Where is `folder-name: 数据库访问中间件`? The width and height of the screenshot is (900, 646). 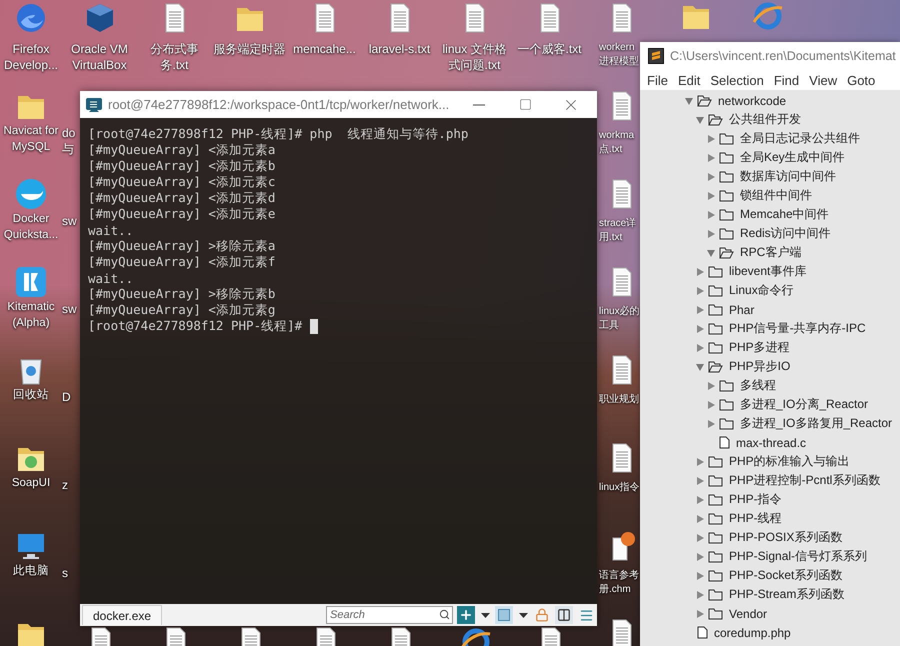
folder-name: 数据库访问中间件 is located at coordinates (788, 176).